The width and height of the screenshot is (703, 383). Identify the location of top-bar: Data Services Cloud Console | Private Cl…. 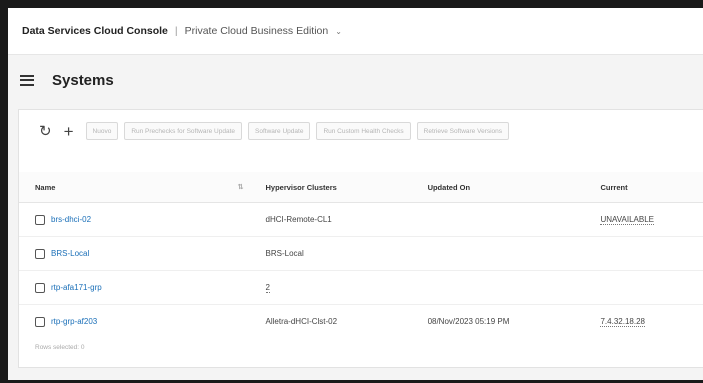
(355, 31).